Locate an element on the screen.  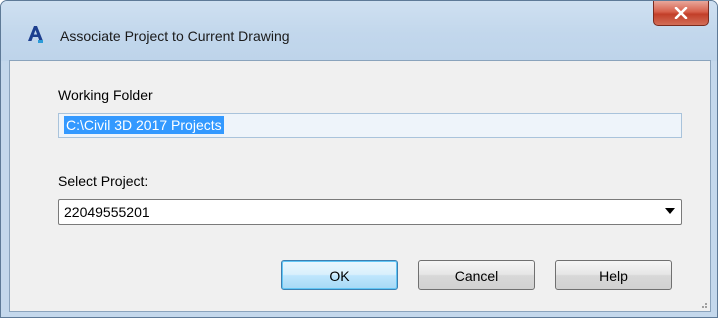
cancel-button: Cancel is located at coordinates (476, 275).